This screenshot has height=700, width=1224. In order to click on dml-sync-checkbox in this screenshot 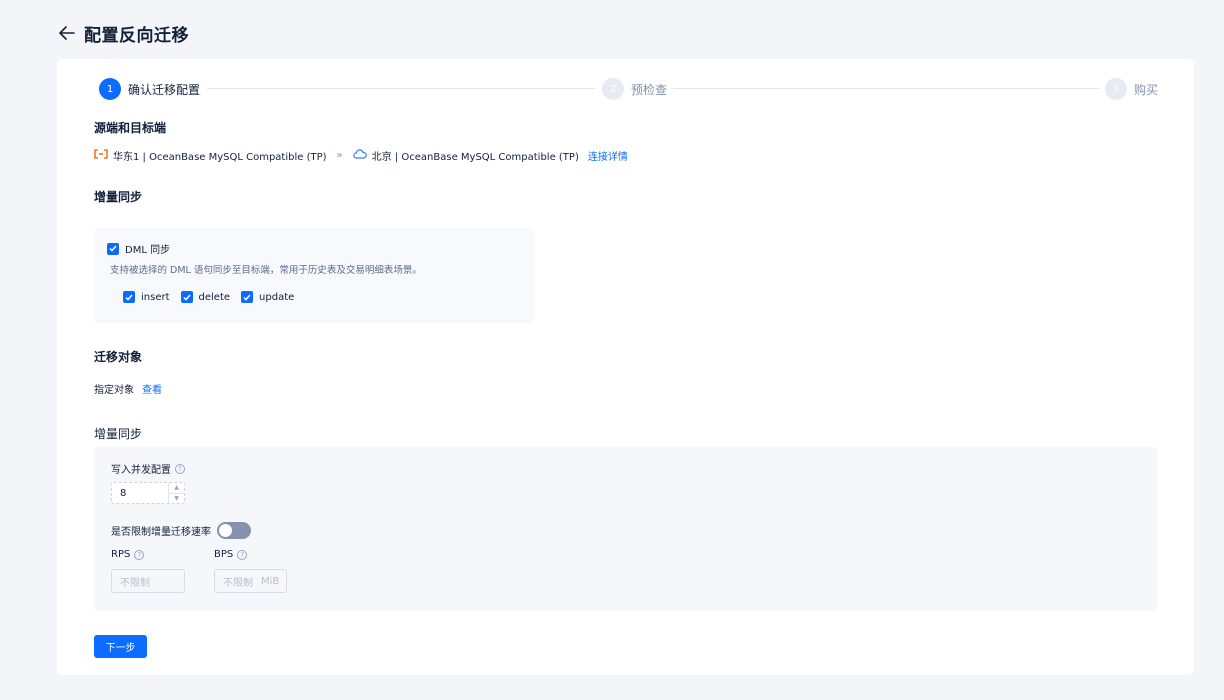, I will do `click(113, 248)`.